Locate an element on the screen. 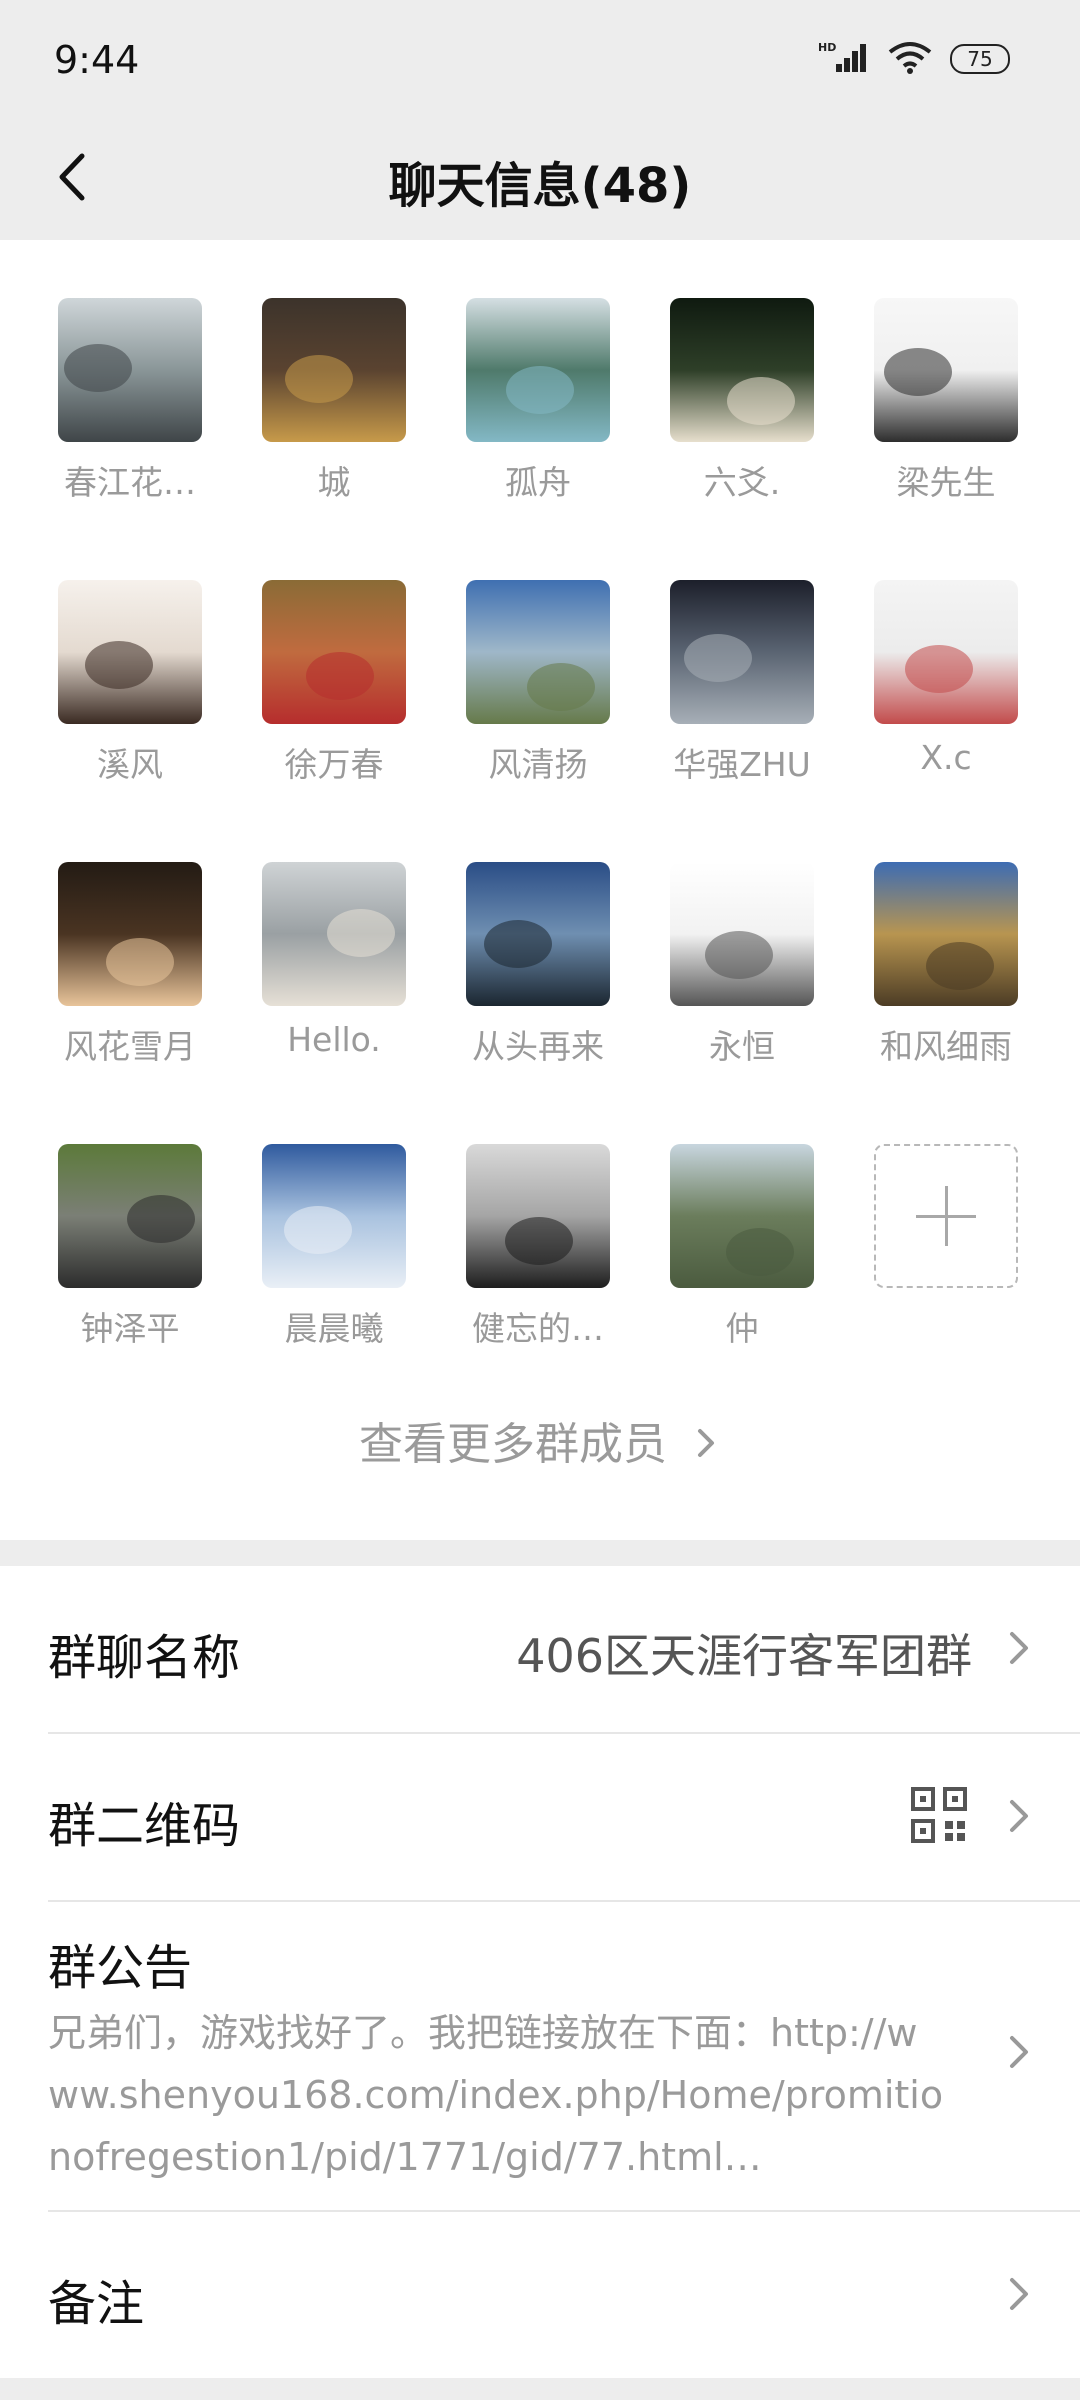 The width and height of the screenshot is (1080, 2400). member-item: 和风细雨 is located at coordinates (946, 965).